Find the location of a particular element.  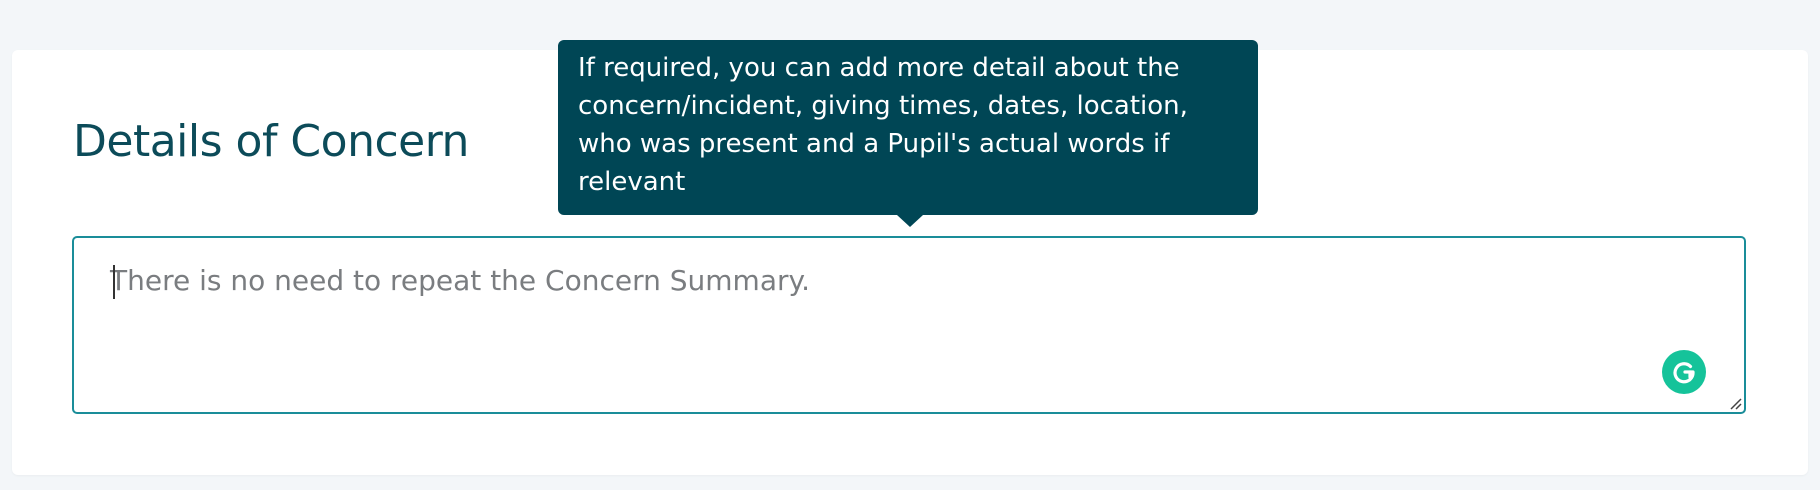

resize-handle-icon is located at coordinates (1735, 403).